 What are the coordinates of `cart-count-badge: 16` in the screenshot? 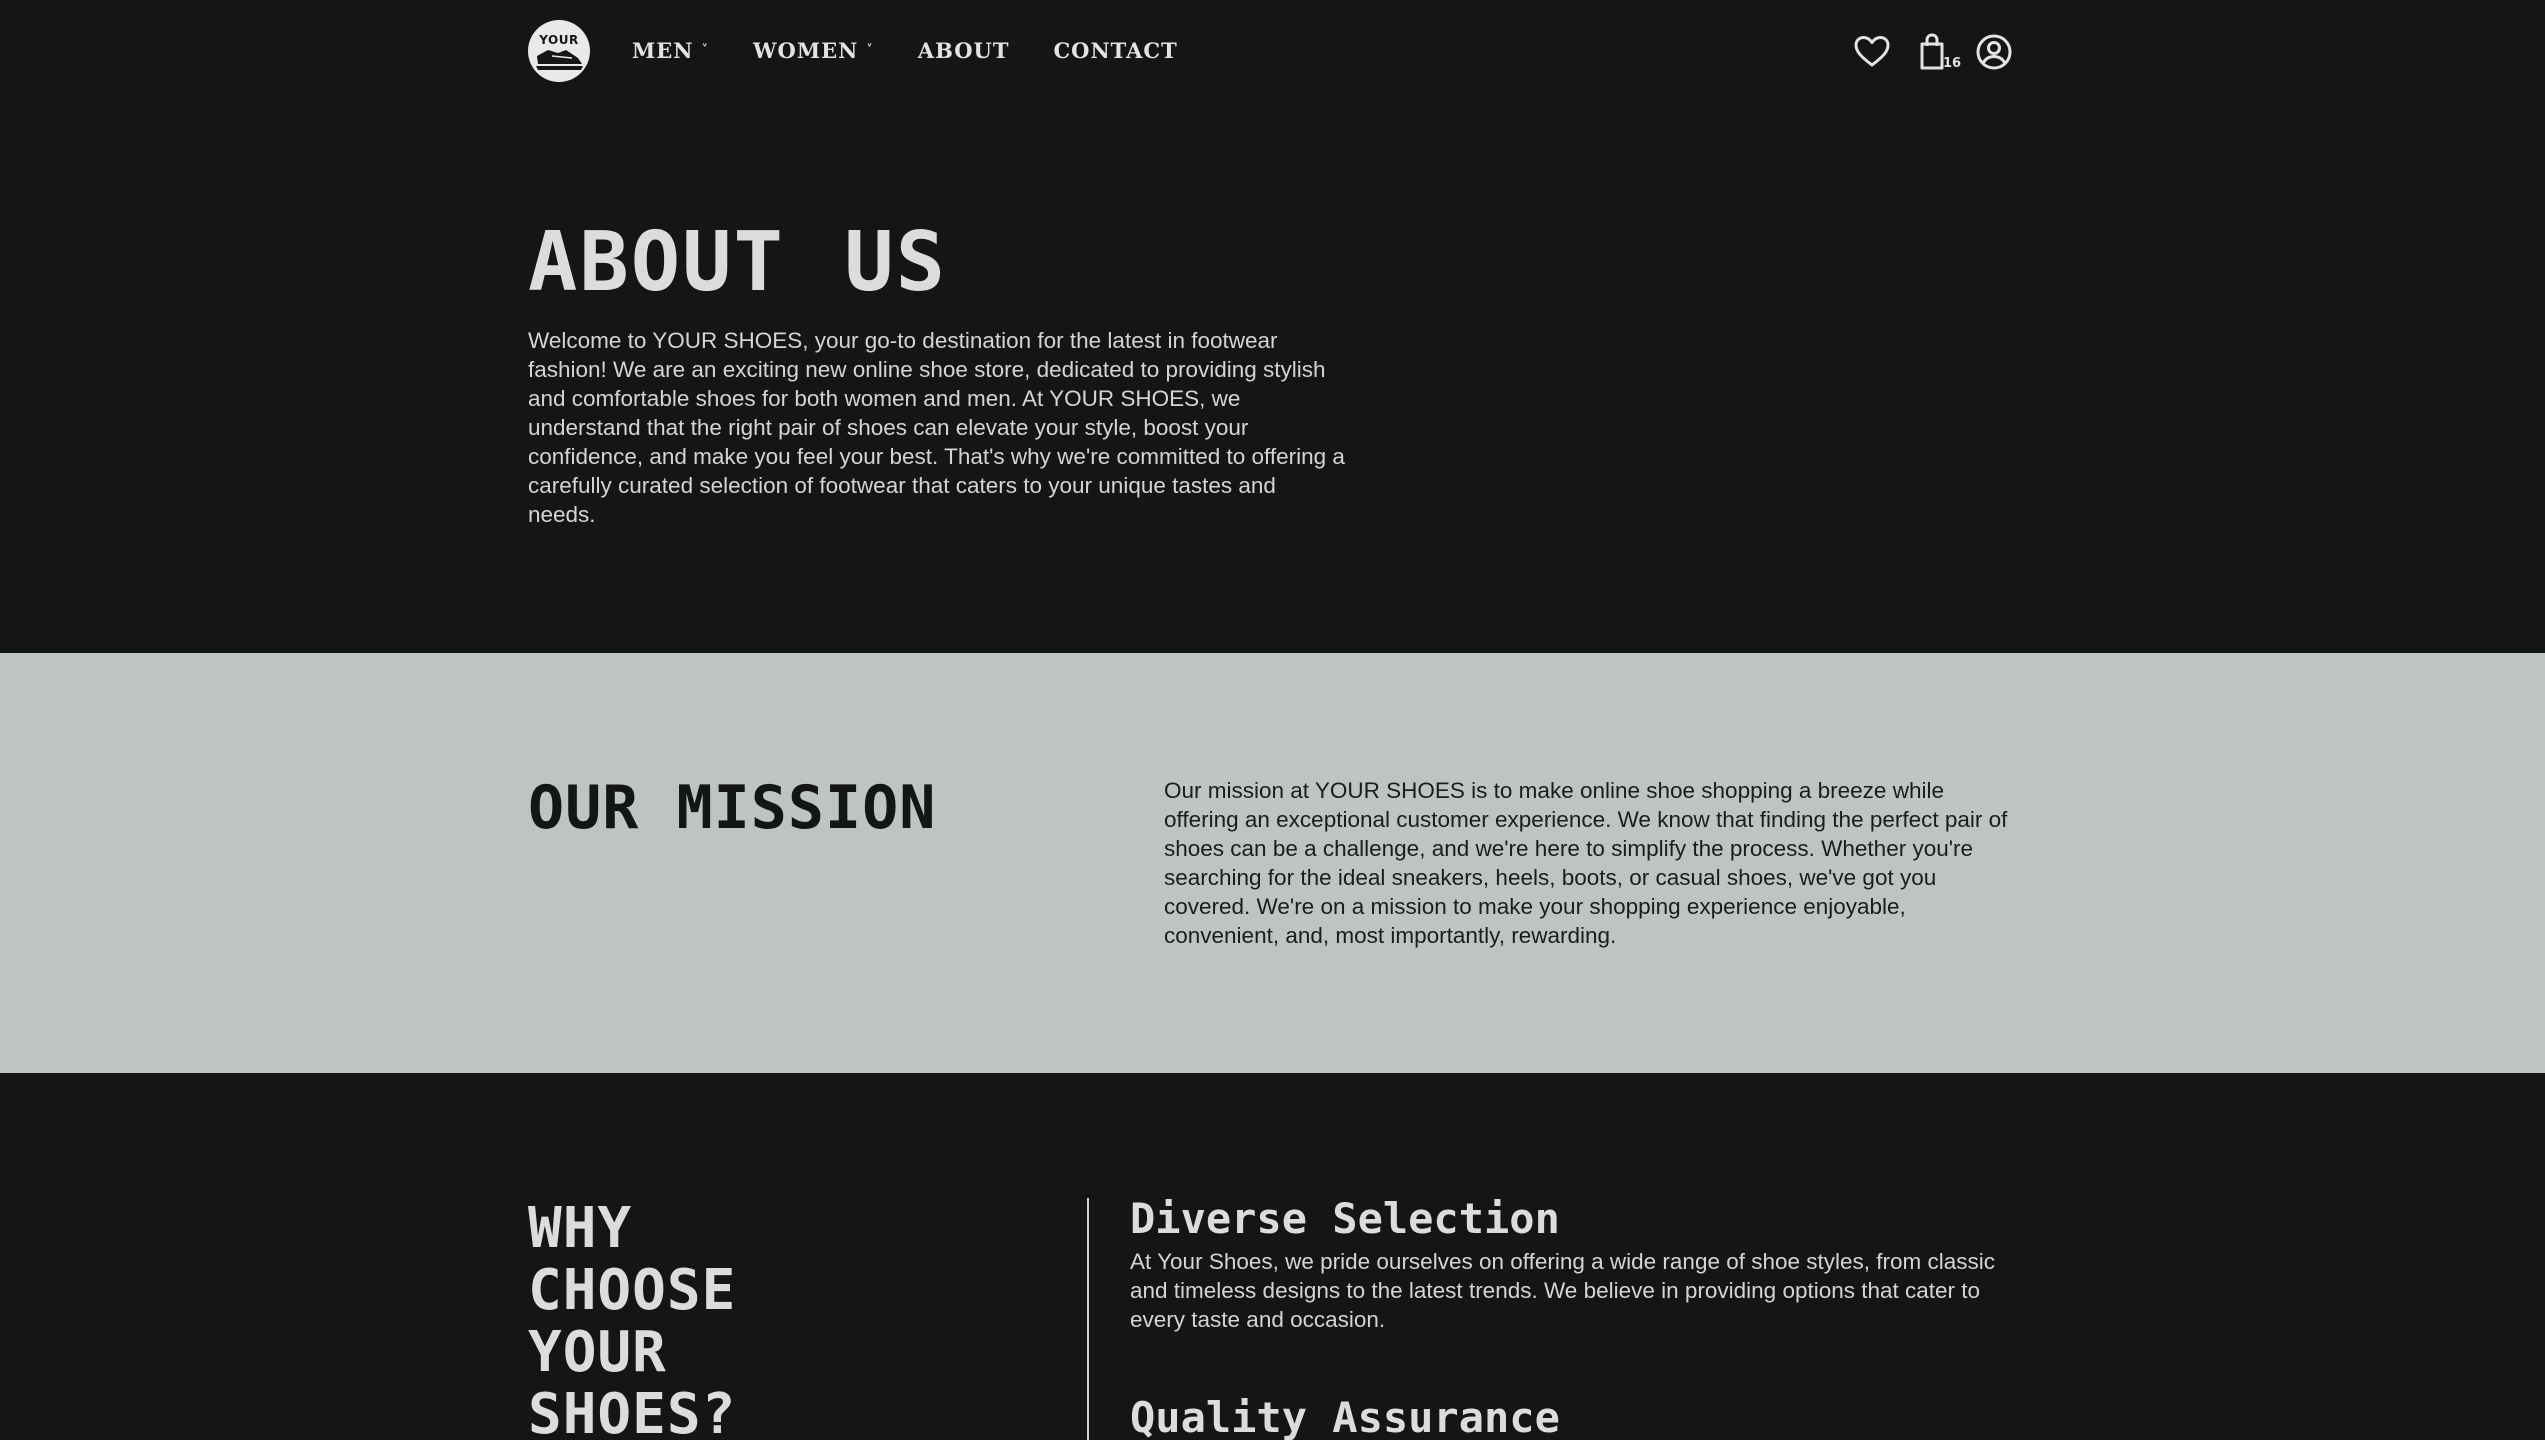 It's located at (1952, 63).